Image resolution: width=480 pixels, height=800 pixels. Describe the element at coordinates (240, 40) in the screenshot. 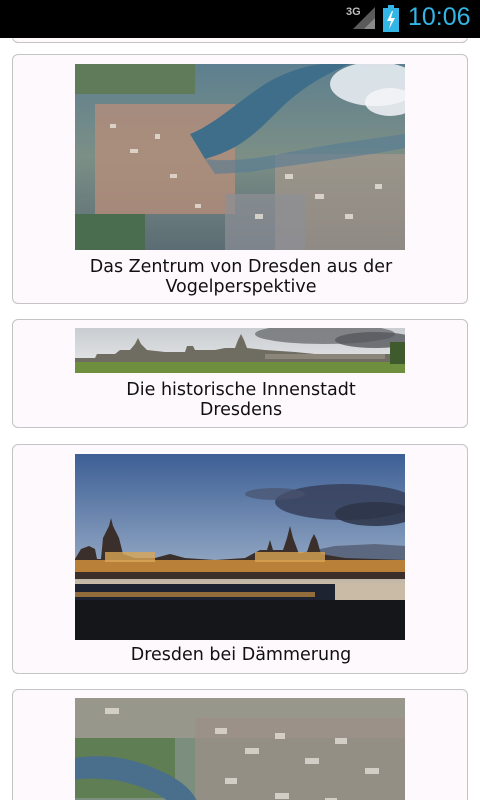

I see `gallery-card-previous` at that location.